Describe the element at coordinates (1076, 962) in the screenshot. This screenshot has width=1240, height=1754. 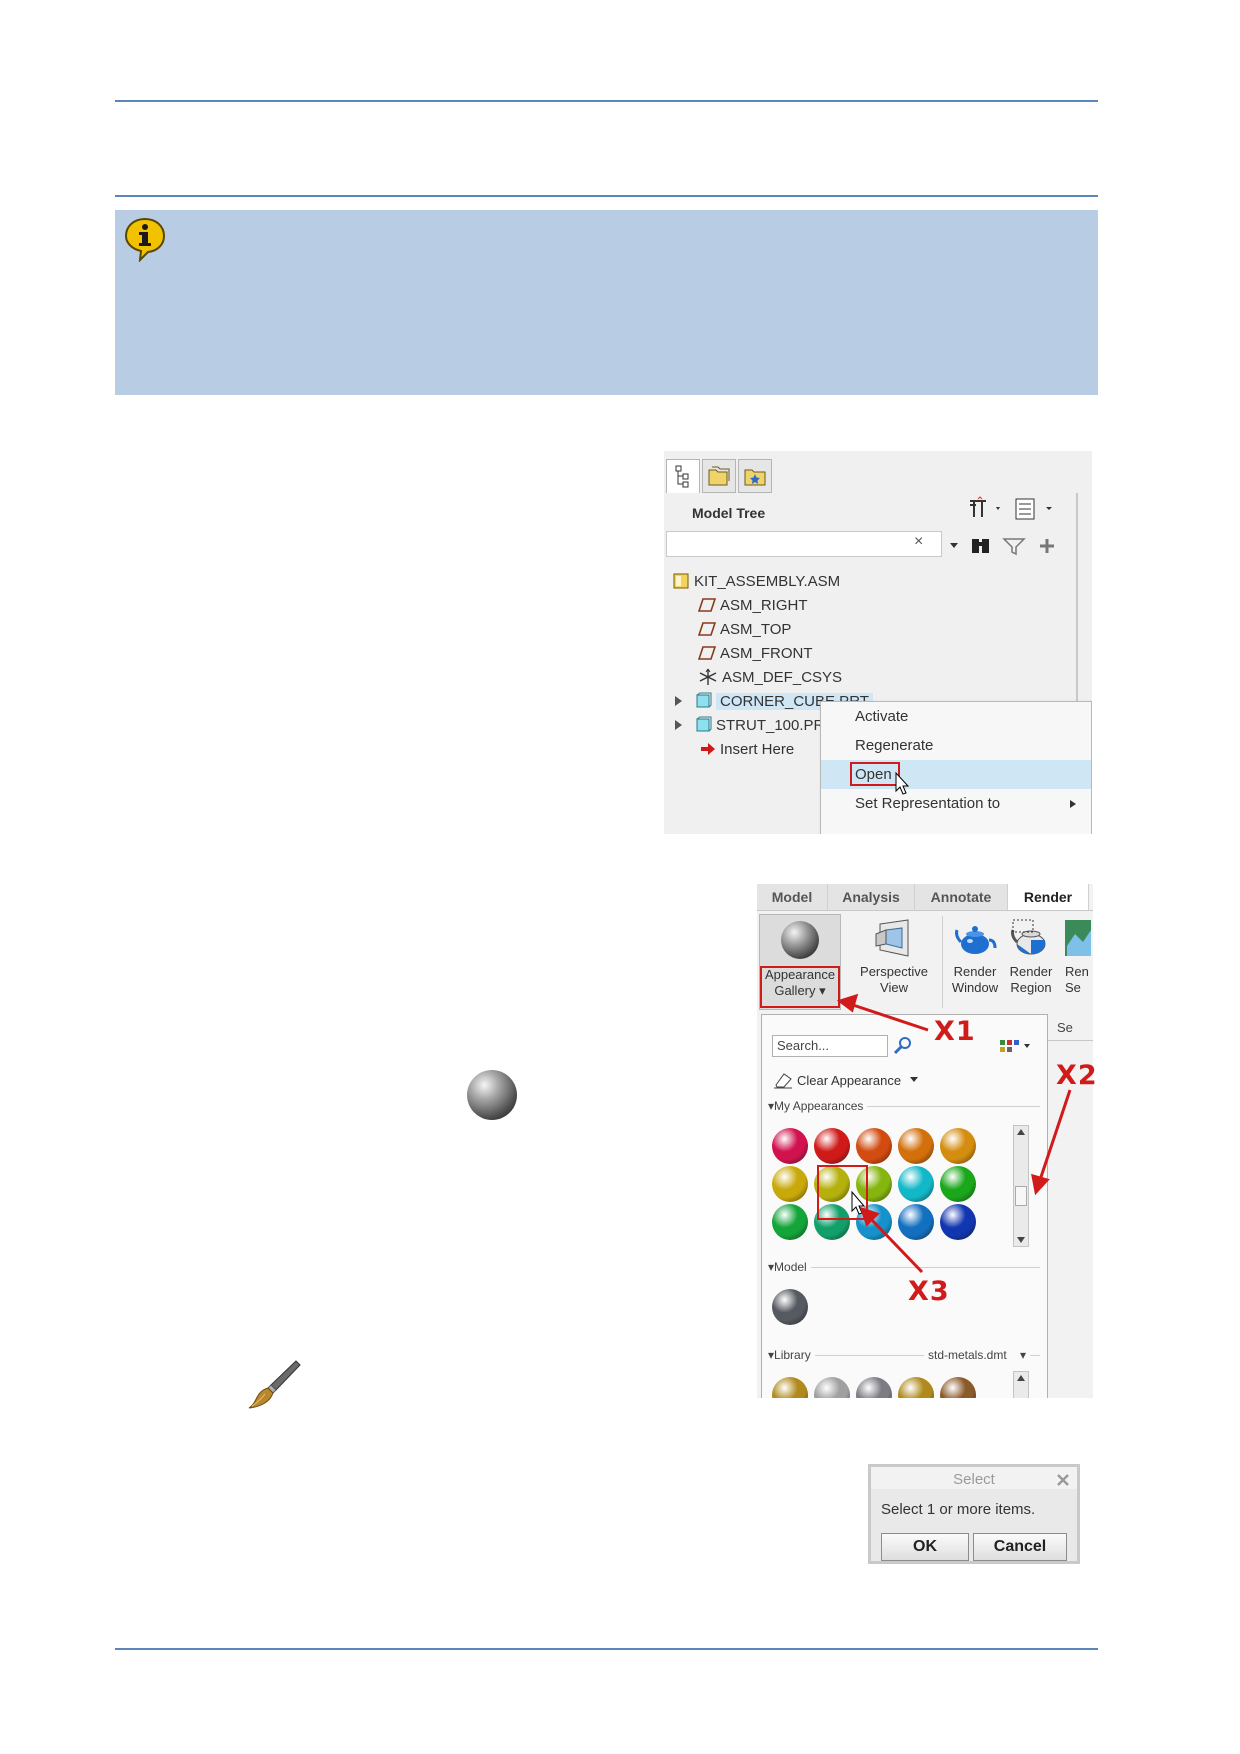
I see `render-setup-button: Ren Se` at that location.